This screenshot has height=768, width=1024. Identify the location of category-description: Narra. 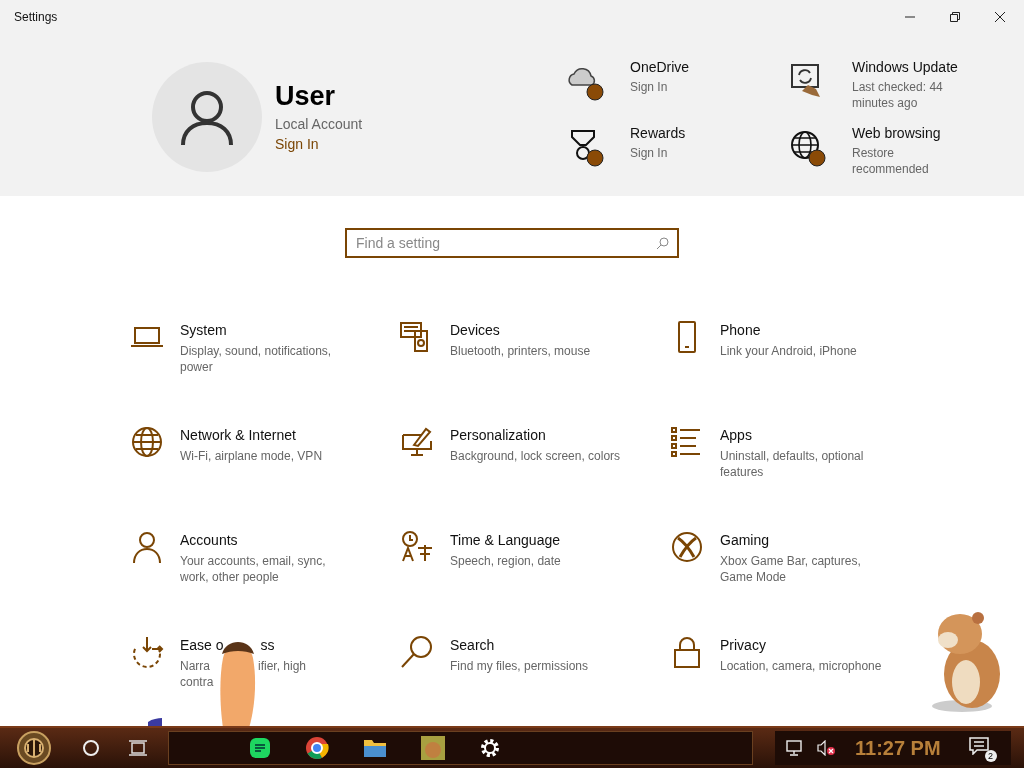
(195, 666).